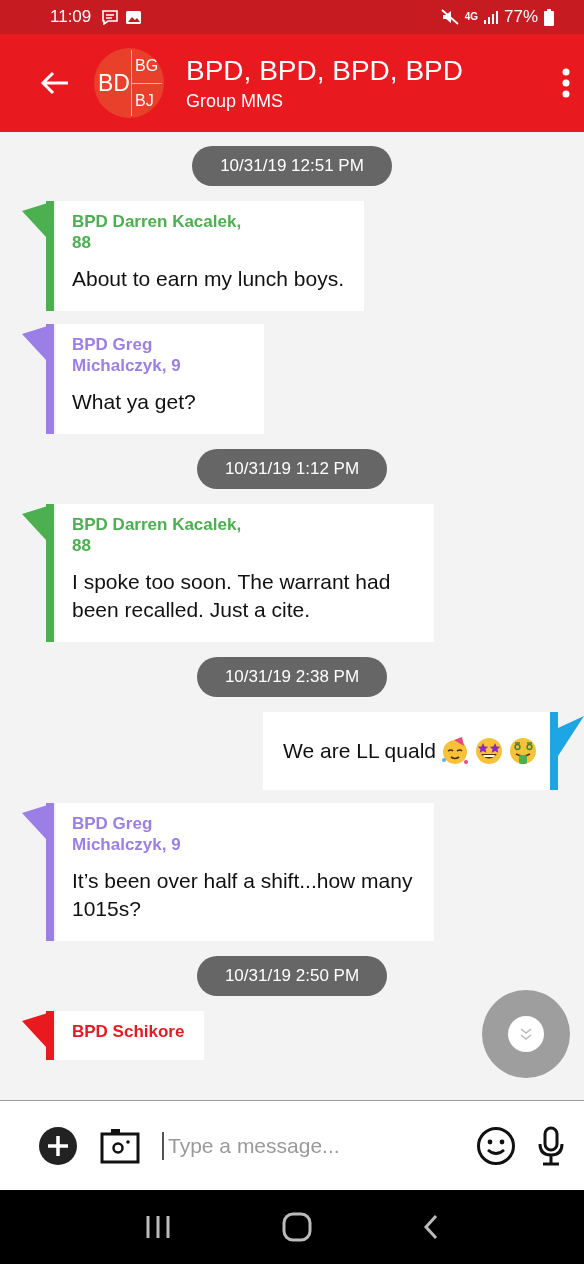  What do you see at coordinates (134, 17) in the screenshot?
I see `image-notification-icon` at bounding box center [134, 17].